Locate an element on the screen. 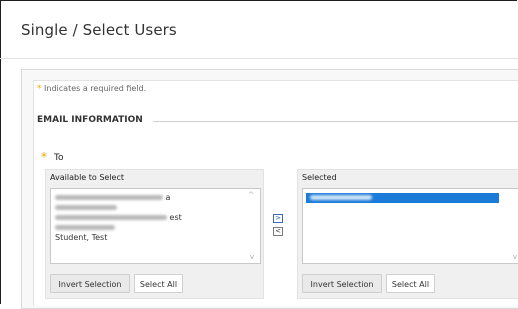  list-item: est is located at coordinates (155, 218).